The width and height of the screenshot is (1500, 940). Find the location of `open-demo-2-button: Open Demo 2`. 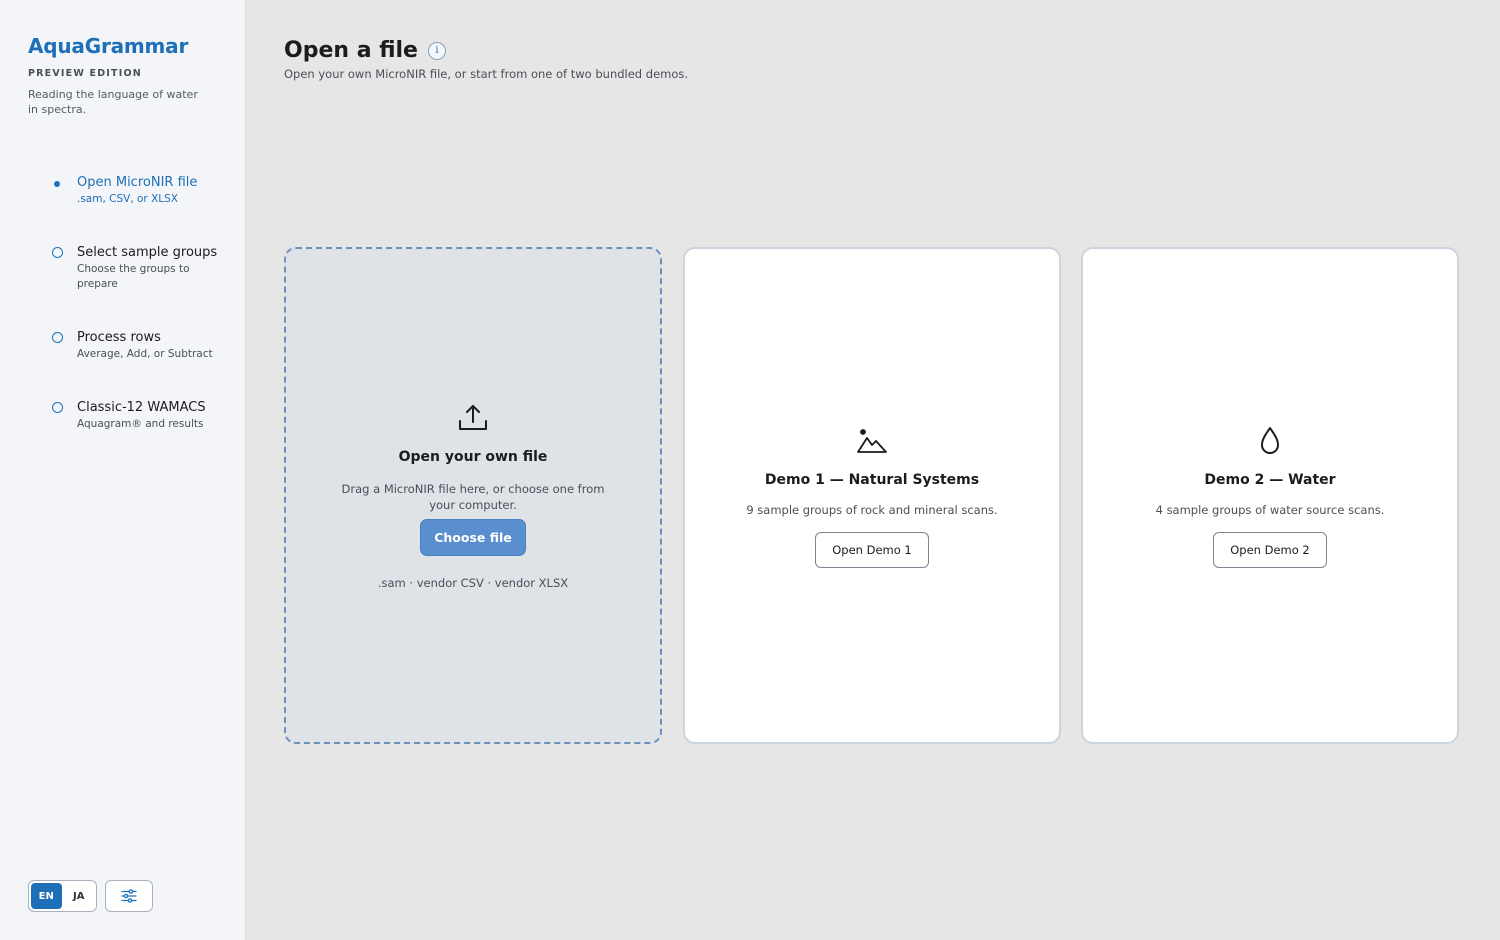

open-demo-2-button: Open Demo 2 is located at coordinates (1270, 549).